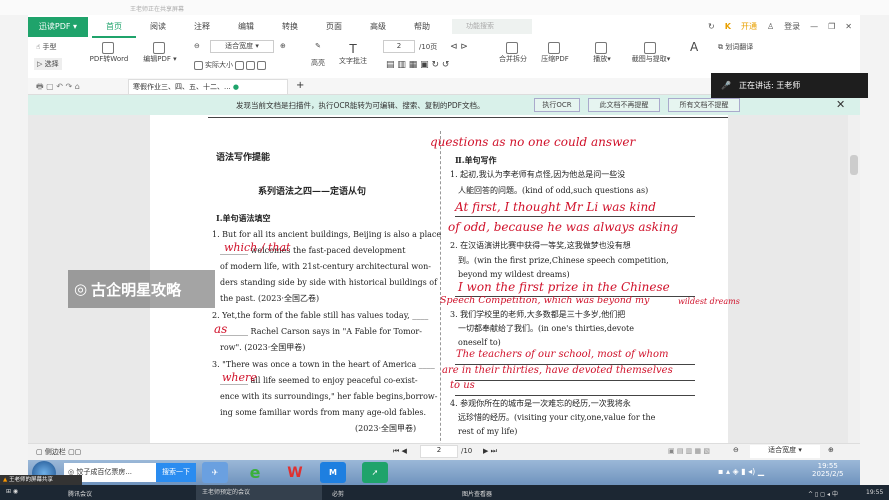  What do you see at coordinates (555, 53) in the screenshot?
I see `compress-button: 压缩PDF` at bounding box center [555, 53].